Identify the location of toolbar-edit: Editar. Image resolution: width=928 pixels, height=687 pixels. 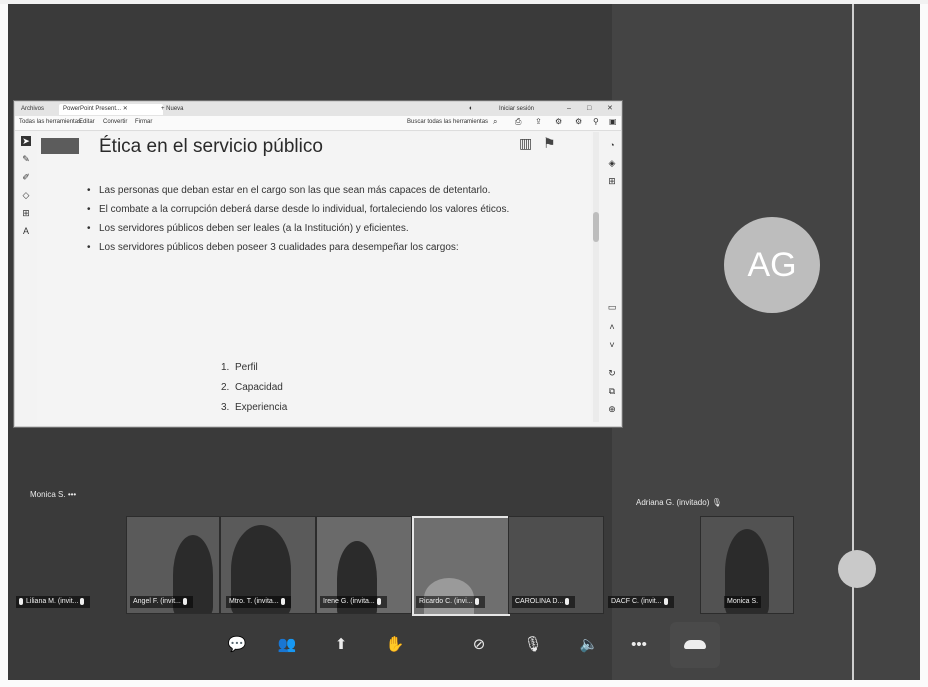
(87, 122).